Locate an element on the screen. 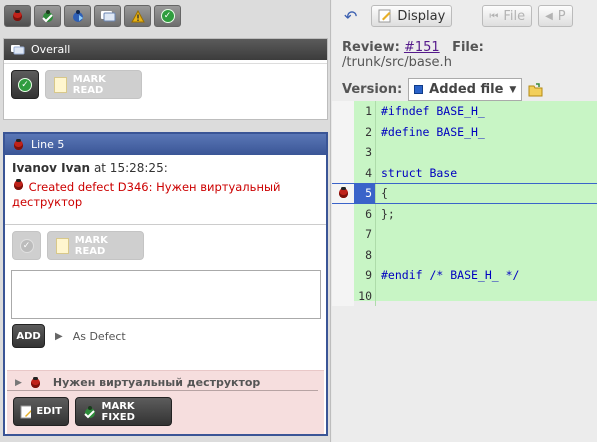 The height and width of the screenshot is (442, 597). mark-fixed-label: MARK FIXED is located at coordinates (118, 411).